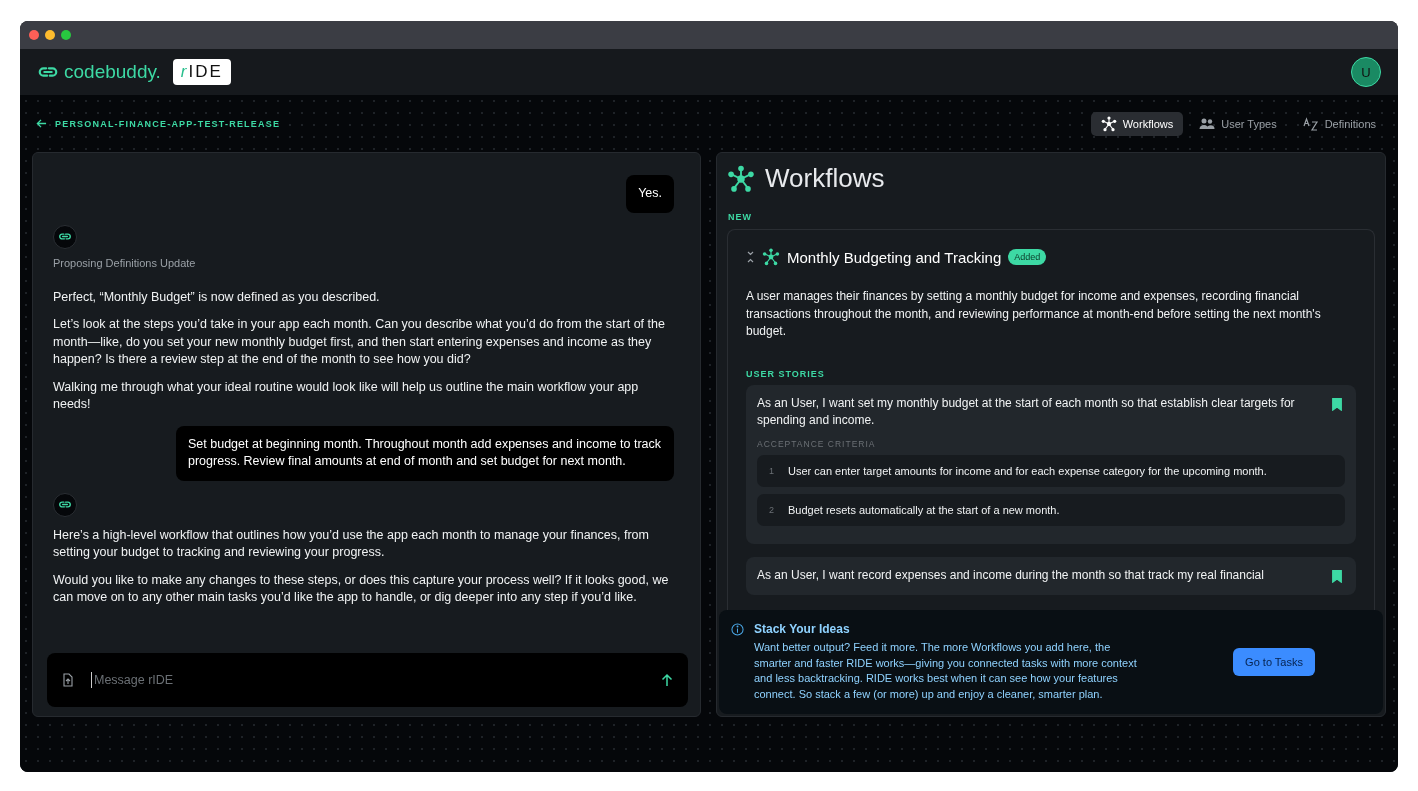  What do you see at coordinates (1034, 314) in the screenshot?
I see `workflow-description: A user manages their finances by setting a monthly budget for income and expenses, recording financial transactions throughout the month, and reviewing performance at month-end before setting the next month's budget.` at bounding box center [1034, 314].